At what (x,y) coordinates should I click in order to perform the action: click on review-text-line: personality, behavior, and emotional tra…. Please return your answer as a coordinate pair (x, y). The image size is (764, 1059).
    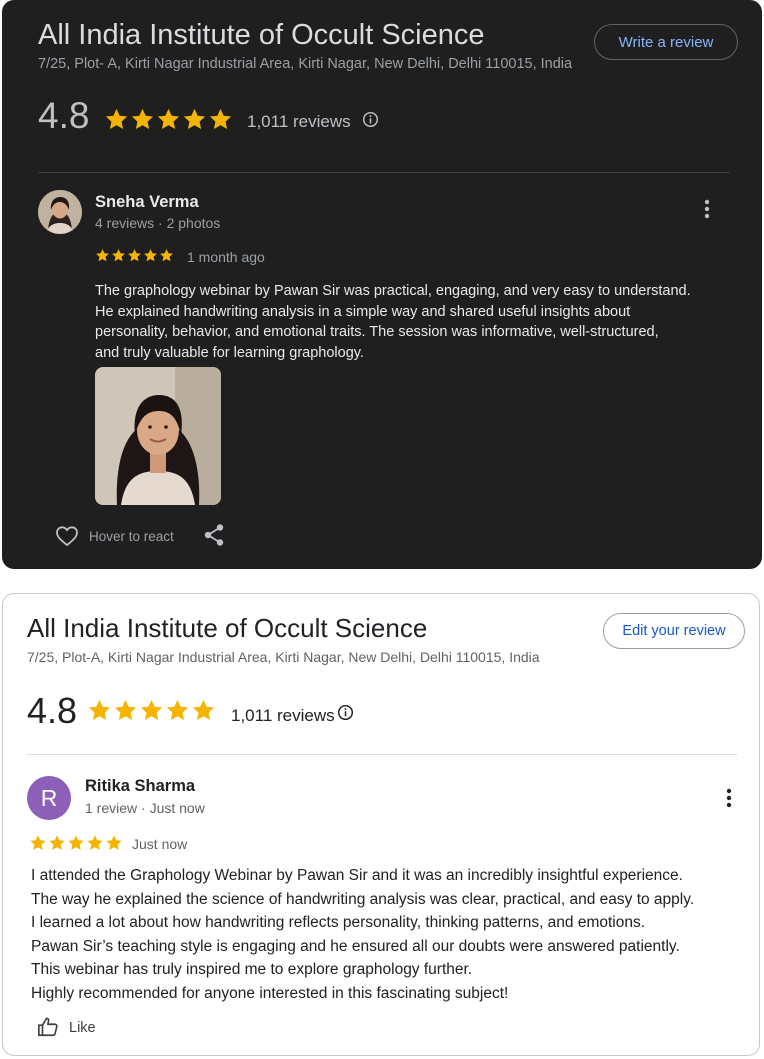
    Looking at the image, I should click on (377, 332).